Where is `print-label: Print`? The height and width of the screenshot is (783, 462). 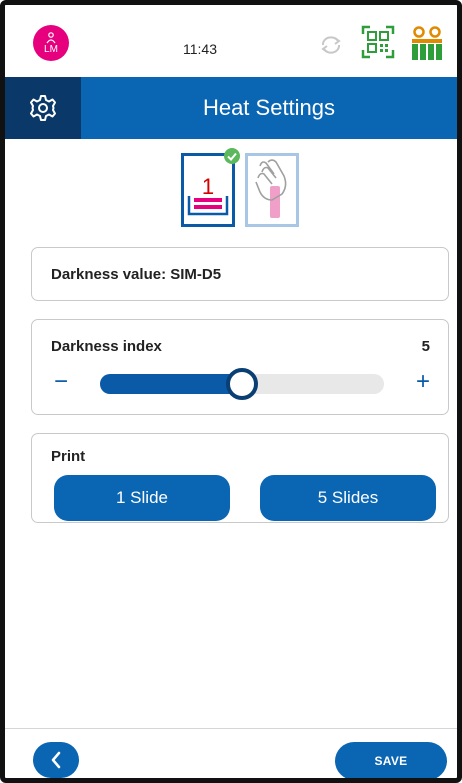 print-label: Print is located at coordinates (68, 456).